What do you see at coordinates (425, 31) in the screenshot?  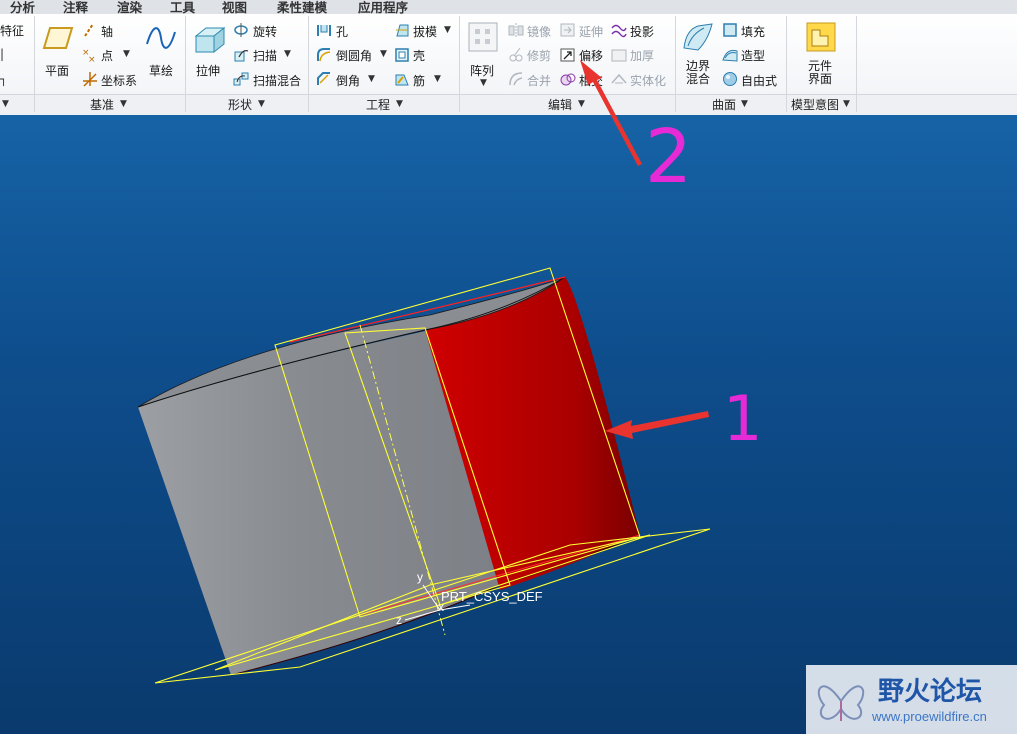 I see `draft-button: 拔模` at bounding box center [425, 31].